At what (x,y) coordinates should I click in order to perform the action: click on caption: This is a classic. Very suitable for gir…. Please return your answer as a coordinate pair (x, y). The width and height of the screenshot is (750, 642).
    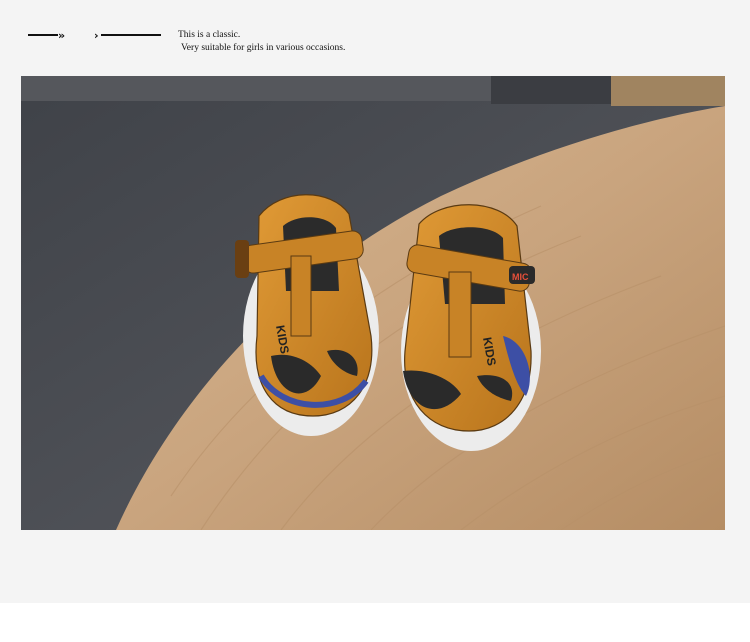
    Looking at the image, I should click on (261, 42).